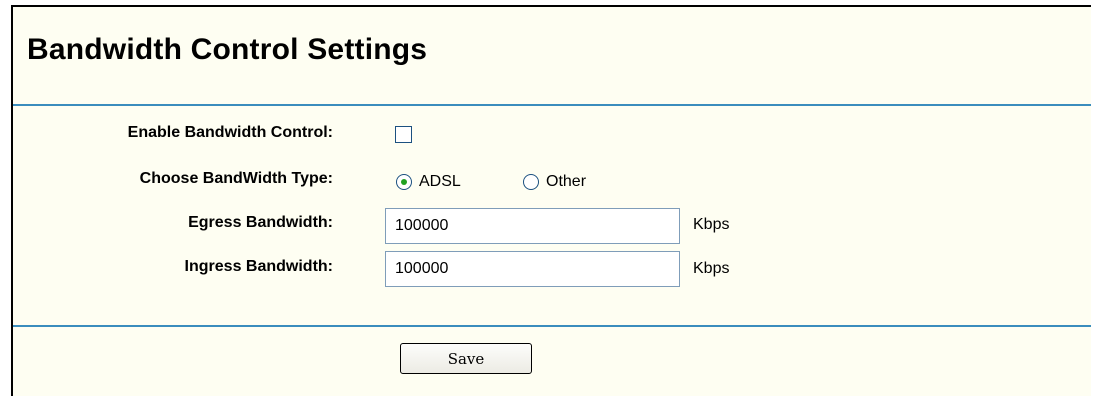 Image resolution: width=1097 pixels, height=396 pixels. Describe the element at coordinates (227, 49) in the screenshot. I see `page-title: Bandwidth Control Settings` at that location.